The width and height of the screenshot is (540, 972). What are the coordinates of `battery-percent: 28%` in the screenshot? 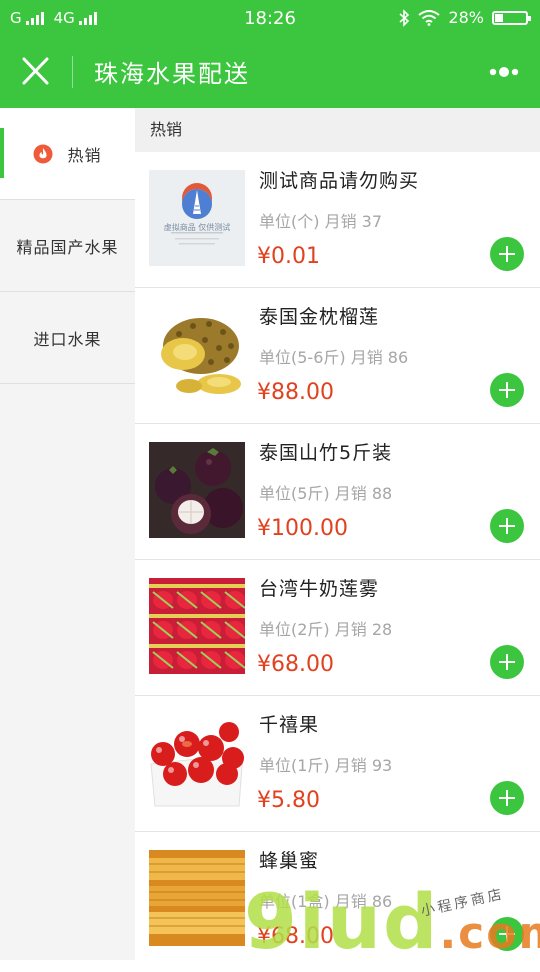 It's located at (466, 17).